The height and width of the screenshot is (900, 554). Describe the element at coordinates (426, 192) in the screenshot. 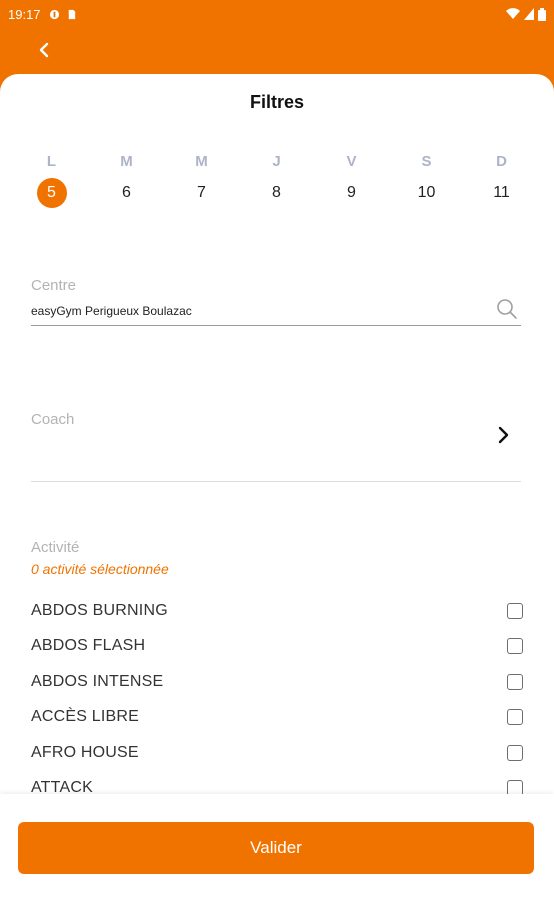

I see `day-number: 10` at that location.